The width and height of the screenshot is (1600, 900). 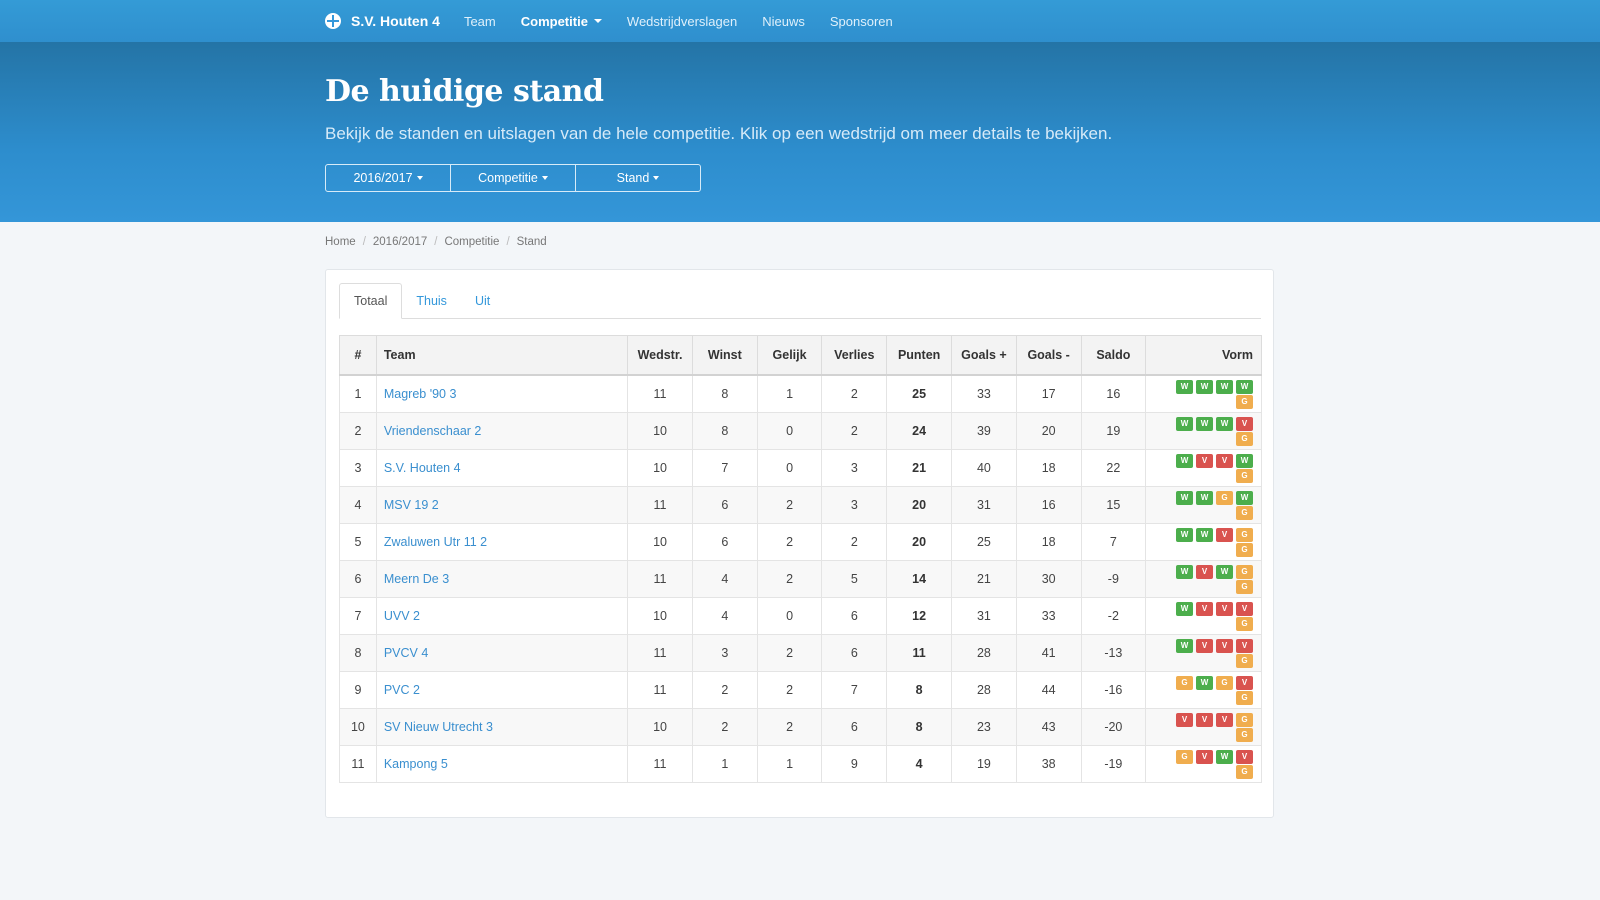 I want to click on cell-goal-difference: -16, so click(x=1113, y=690).